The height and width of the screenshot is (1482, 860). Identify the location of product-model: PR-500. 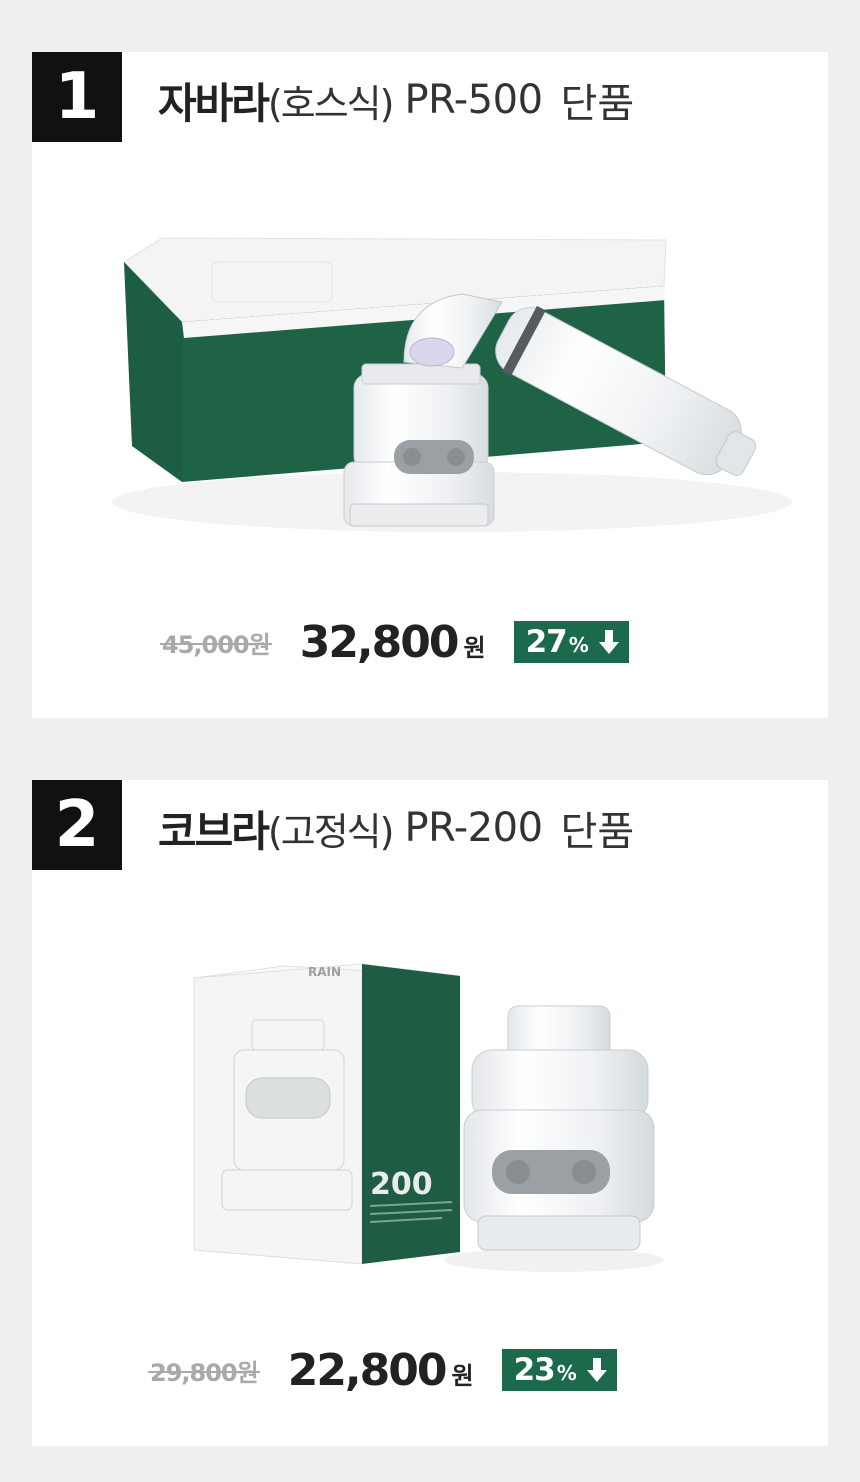
(473, 100).